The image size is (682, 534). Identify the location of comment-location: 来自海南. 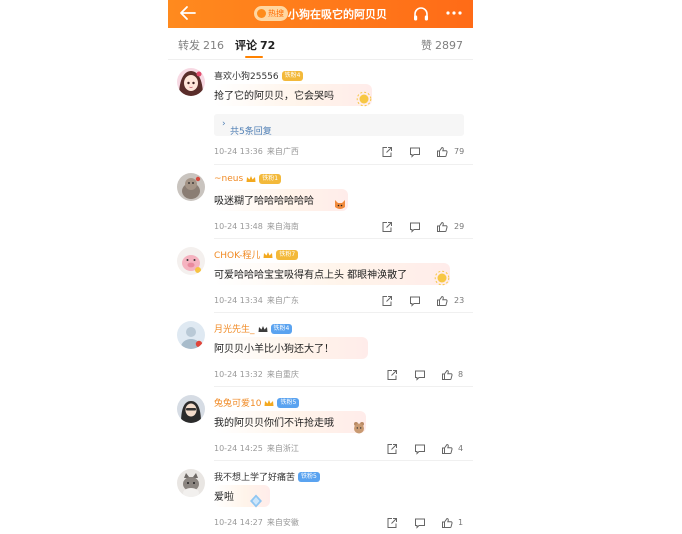
(282, 226).